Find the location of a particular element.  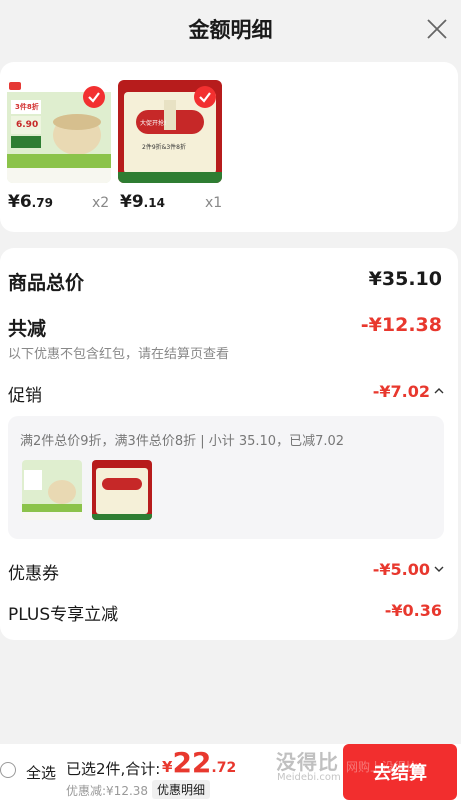

thumb-label: 大促开抢! is located at coordinates (153, 123).